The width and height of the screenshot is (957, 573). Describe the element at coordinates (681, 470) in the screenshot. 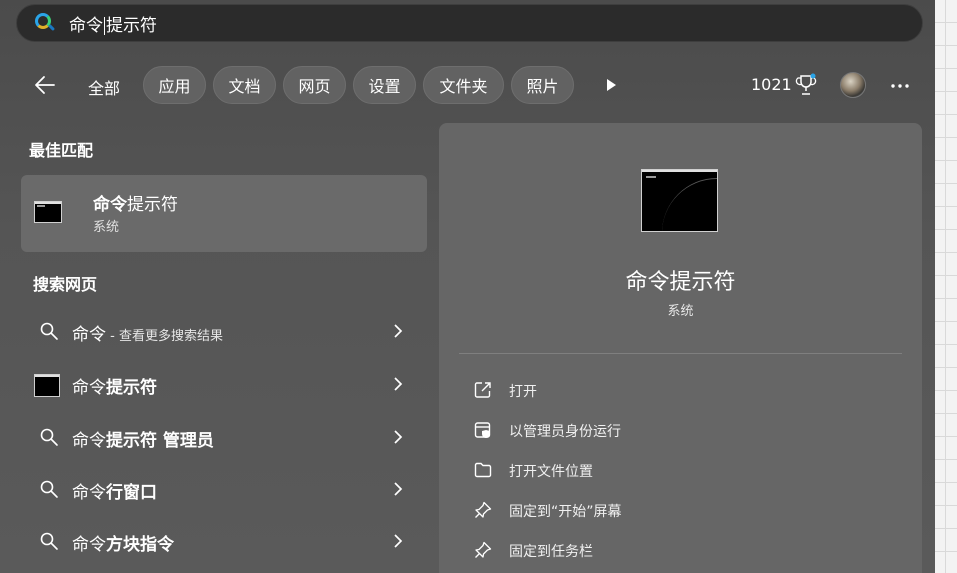

I see `action-open-file-location: 打开文件位置` at that location.